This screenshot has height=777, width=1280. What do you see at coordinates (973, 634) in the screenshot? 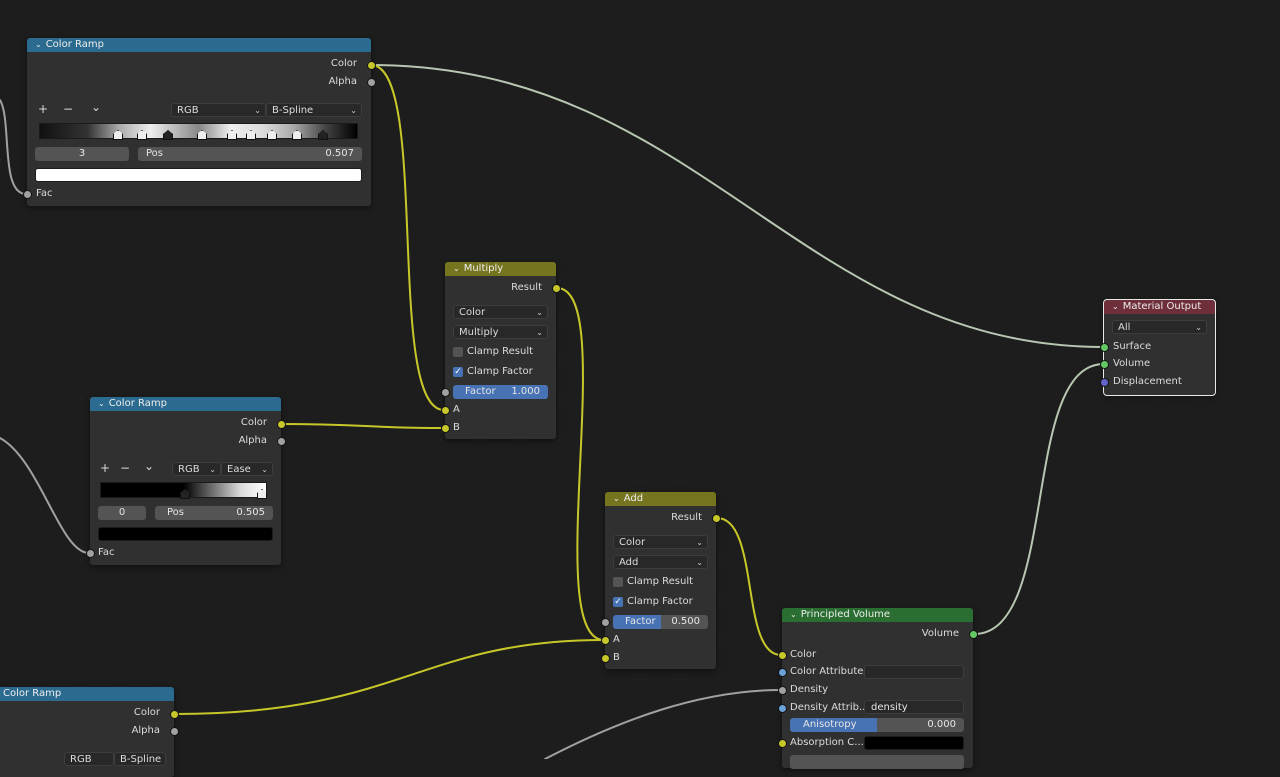
I see `output-volume-socket` at bounding box center [973, 634].